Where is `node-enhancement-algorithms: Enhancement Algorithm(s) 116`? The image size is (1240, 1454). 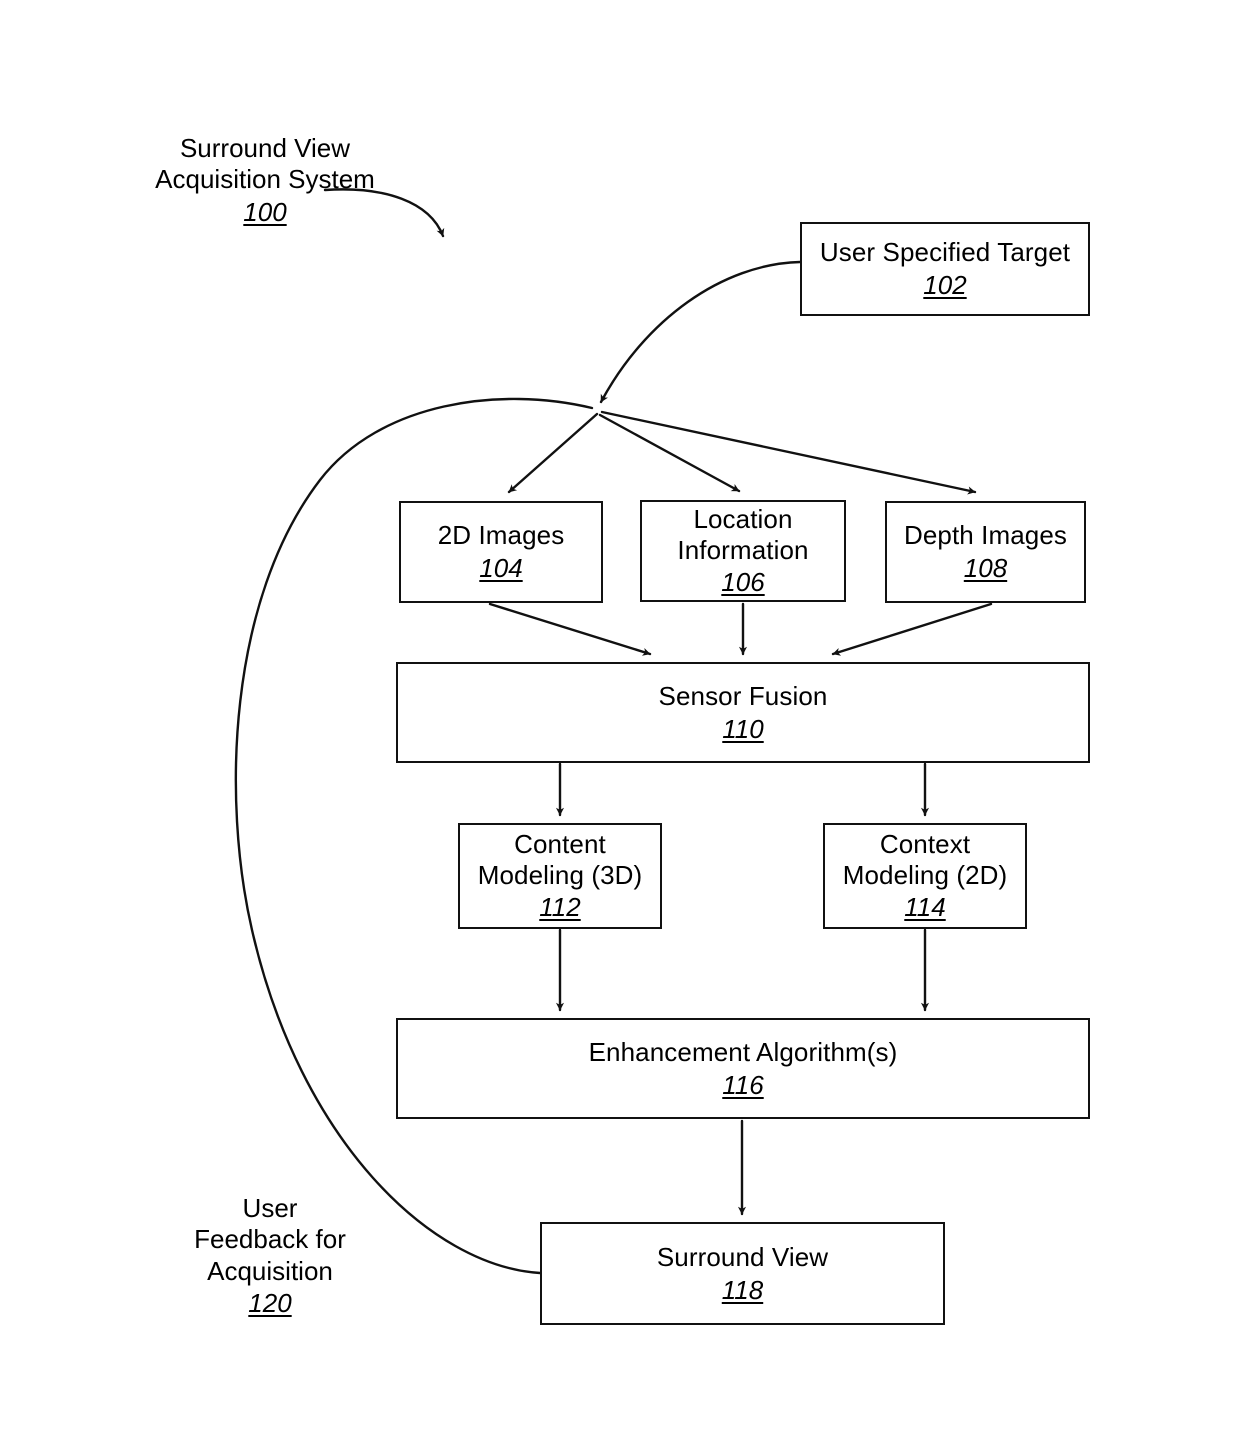
node-enhancement-algorithms: Enhancement Algorithm(s) 116 is located at coordinates (743, 1068).